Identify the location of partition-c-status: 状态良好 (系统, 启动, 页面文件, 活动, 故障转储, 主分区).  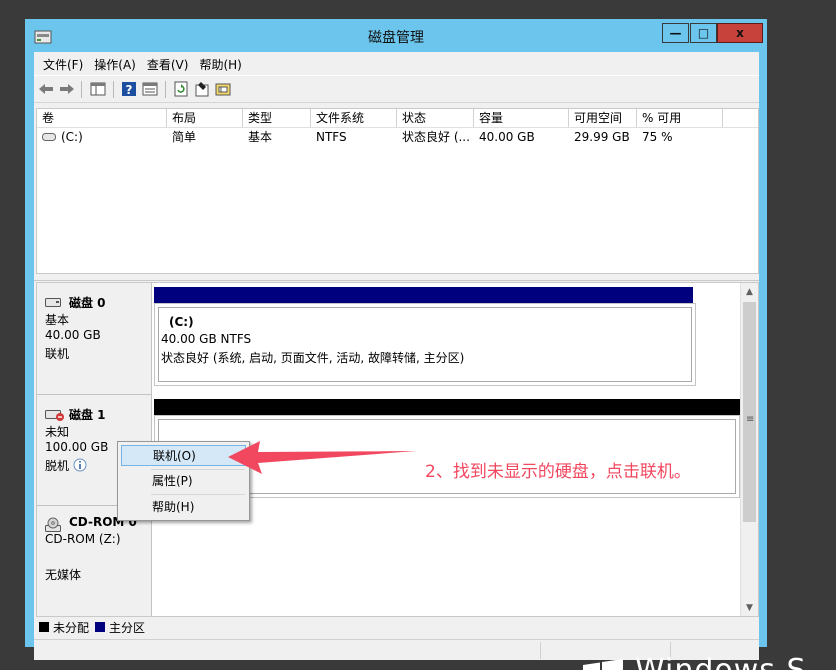
(313, 358).